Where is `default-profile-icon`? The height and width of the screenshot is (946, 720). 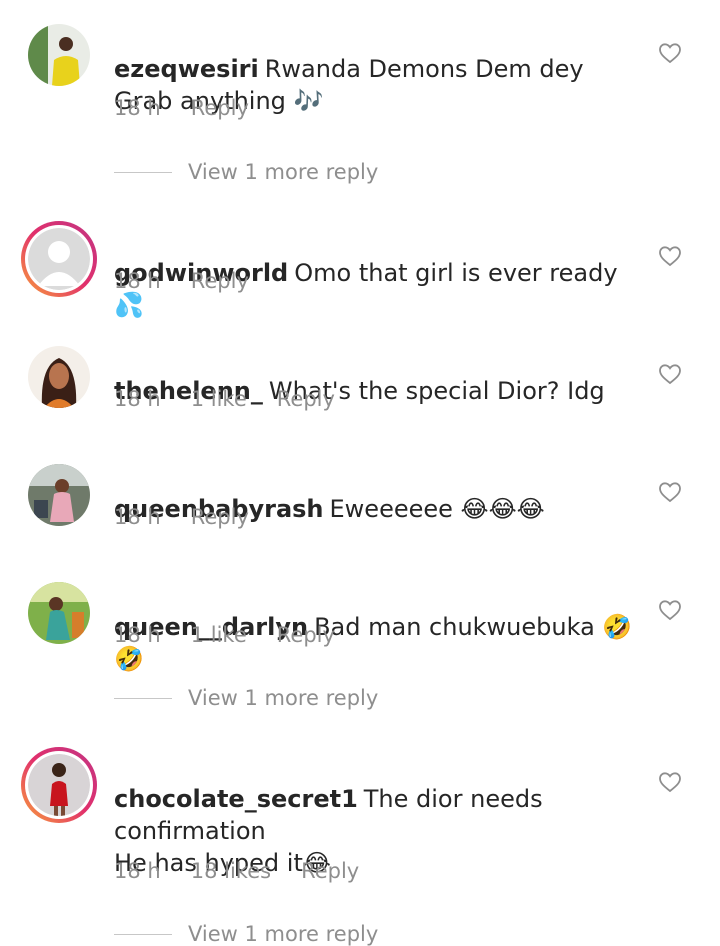 default-profile-icon is located at coordinates (59, 259).